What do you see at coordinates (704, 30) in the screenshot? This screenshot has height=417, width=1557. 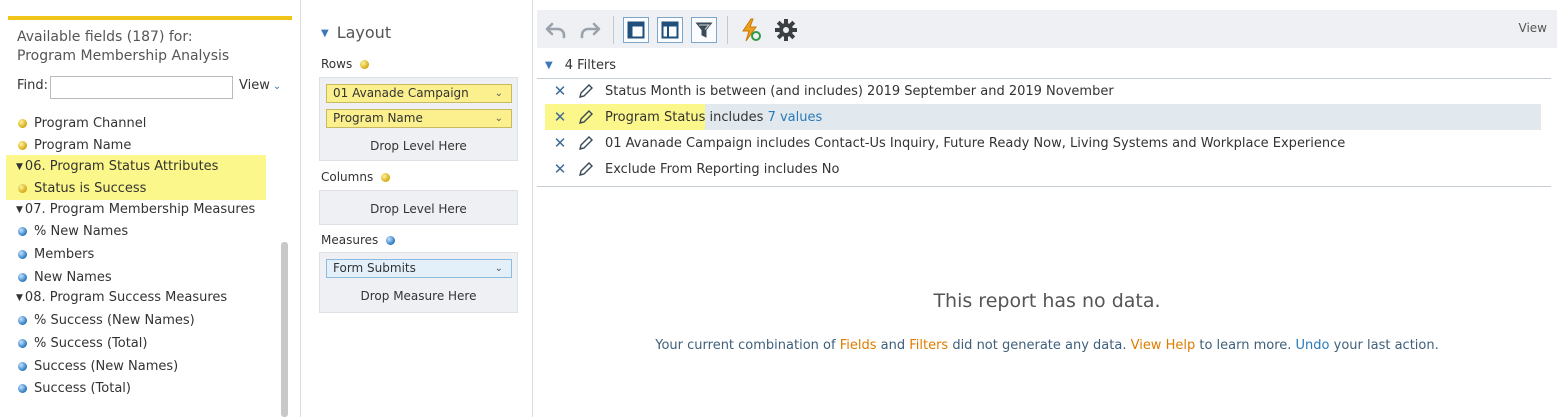 I see `filter-icon` at bounding box center [704, 30].